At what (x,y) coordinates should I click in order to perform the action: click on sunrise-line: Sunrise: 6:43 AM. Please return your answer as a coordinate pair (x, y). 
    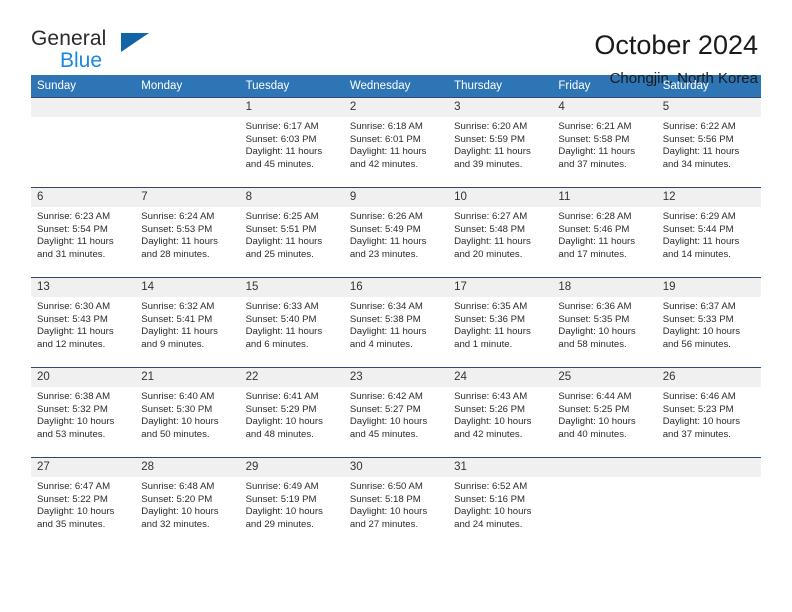
    Looking at the image, I should click on (491, 396).